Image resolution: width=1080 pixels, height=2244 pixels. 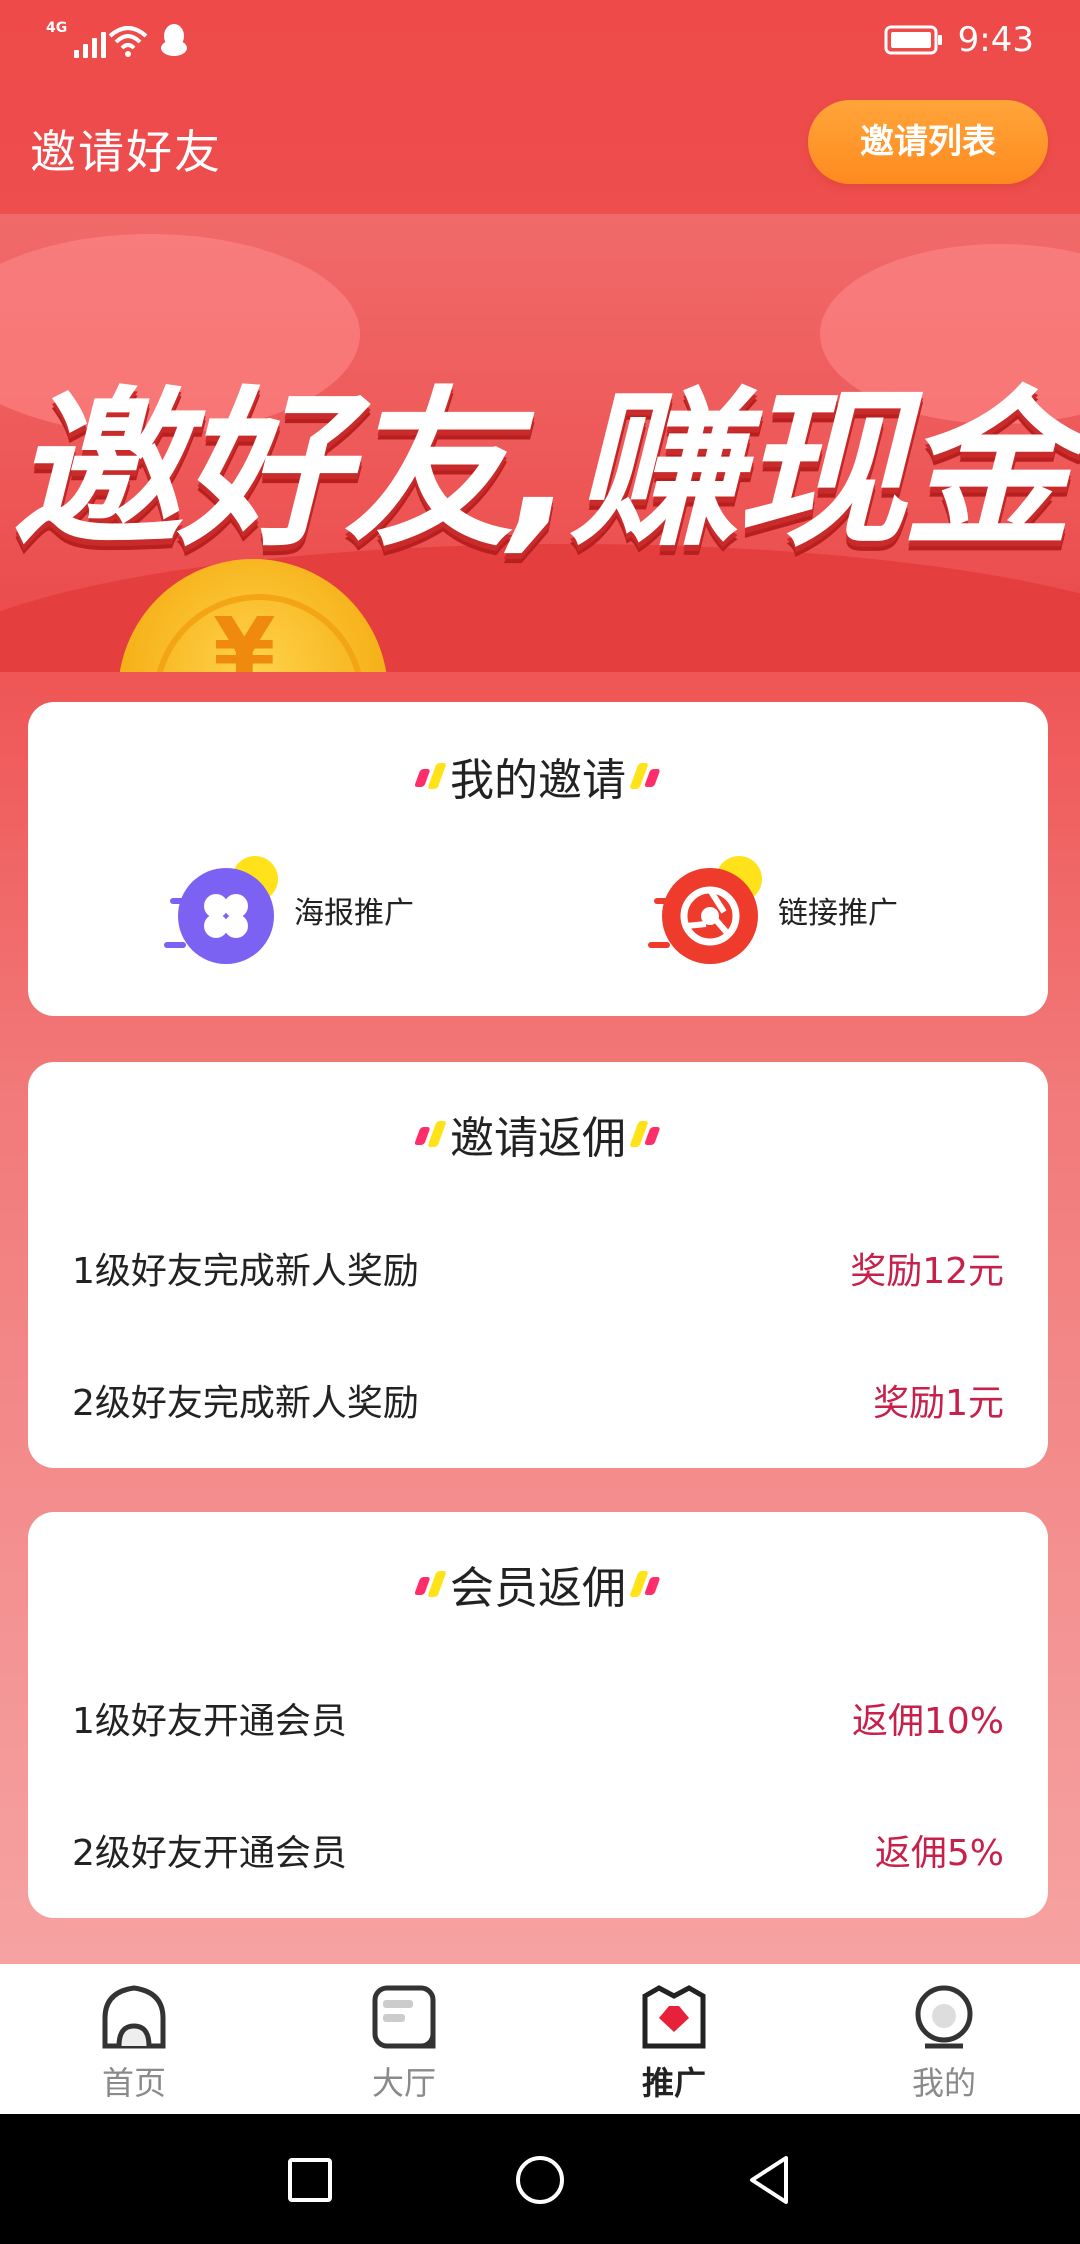 What do you see at coordinates (133, 2083) in the screenshot?
I see `nav-home-label: 首页` at bounding box center [133, 2083].